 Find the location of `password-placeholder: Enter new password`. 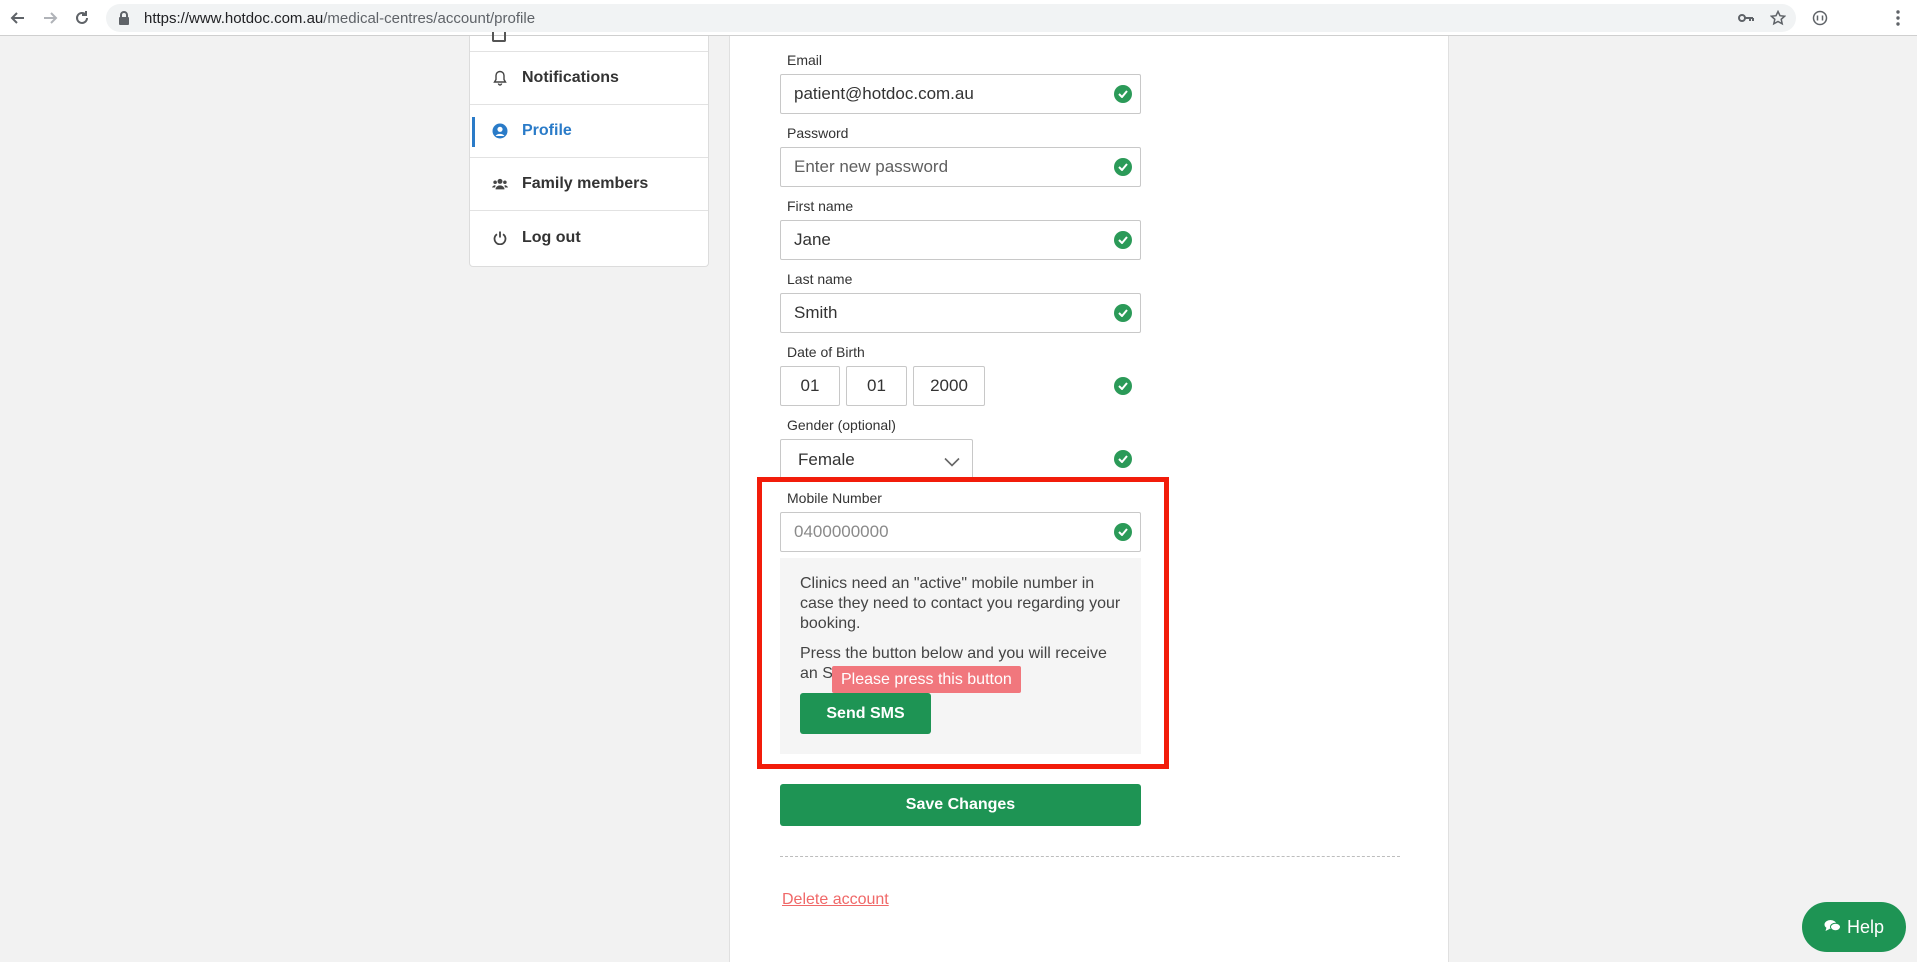

password-placeholder: Enter new password is located at coordinates (871, 166).